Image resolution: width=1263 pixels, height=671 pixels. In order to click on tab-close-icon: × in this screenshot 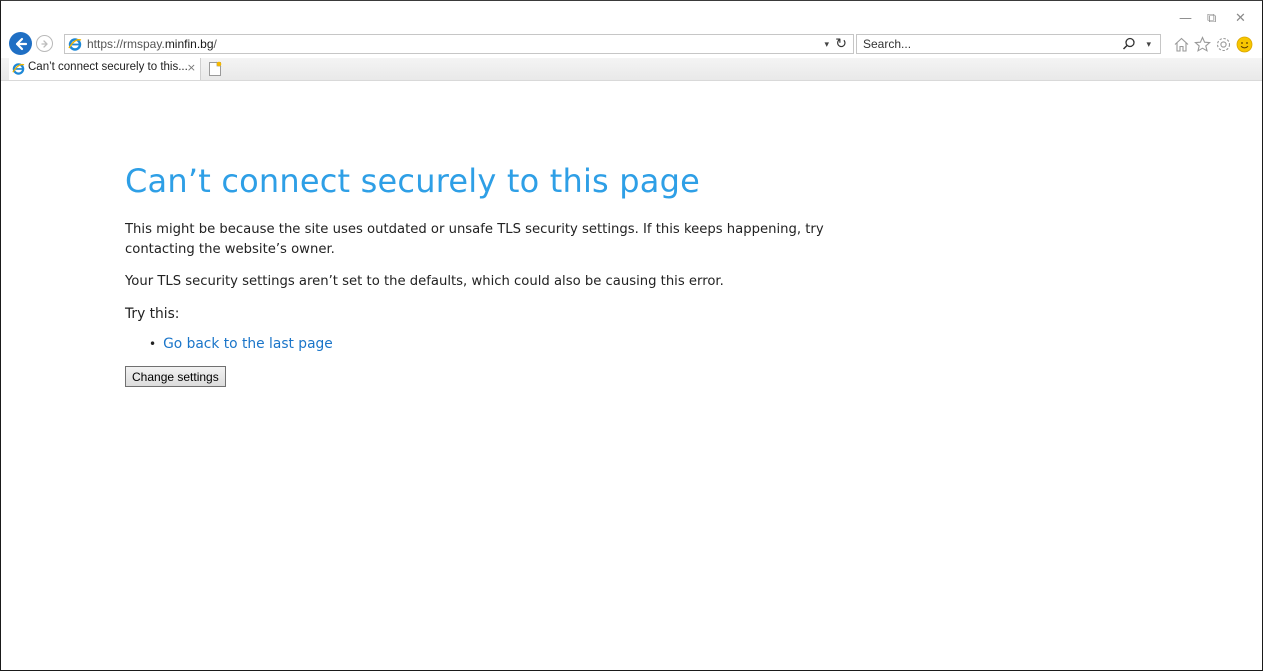, I will do `click(191, 67)`.